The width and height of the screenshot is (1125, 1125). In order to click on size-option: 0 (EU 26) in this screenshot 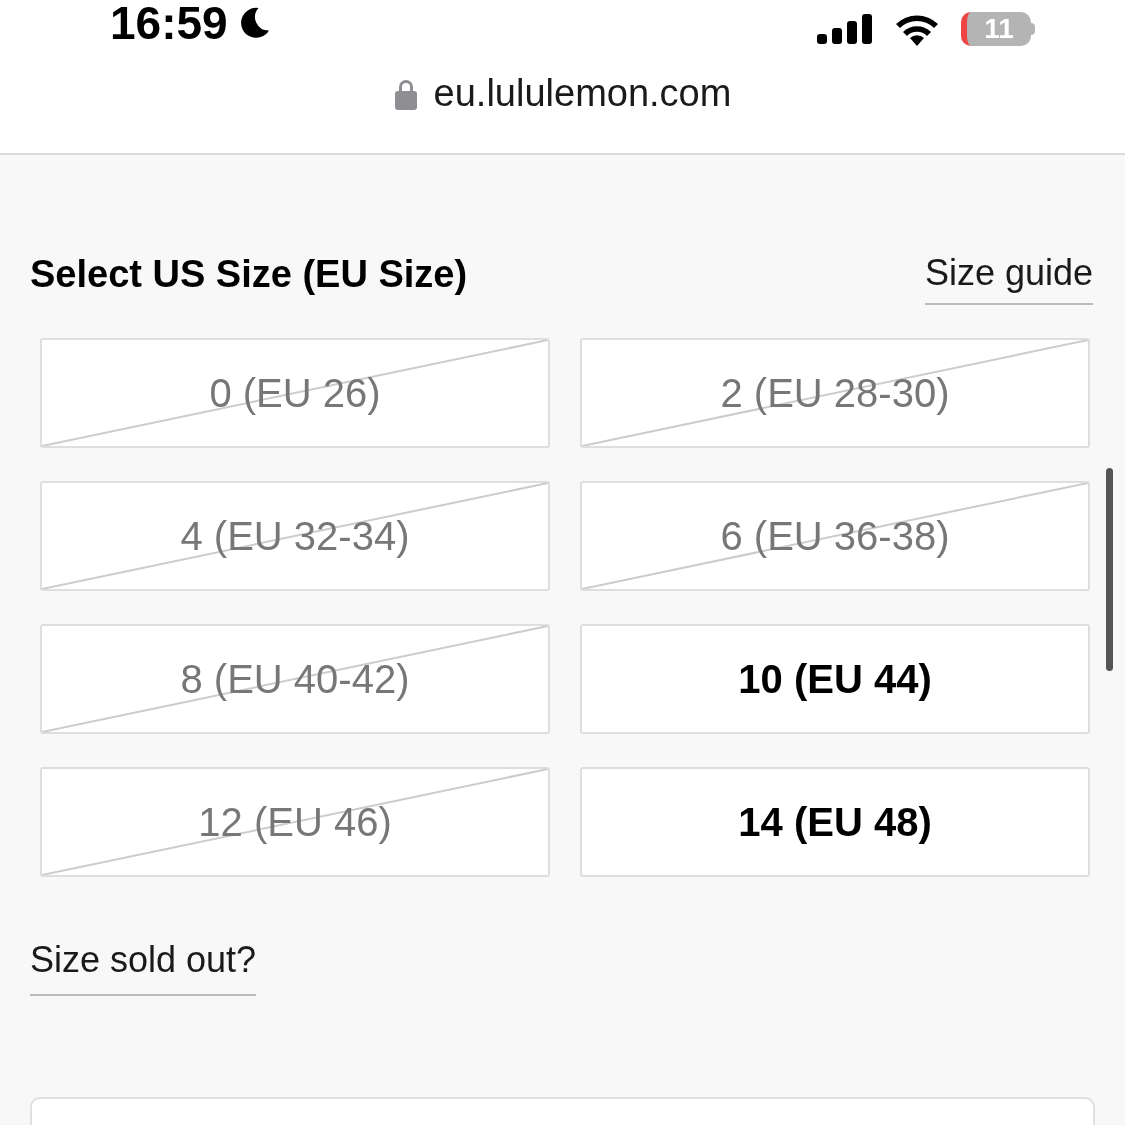, I will do `click(295, 393)`.